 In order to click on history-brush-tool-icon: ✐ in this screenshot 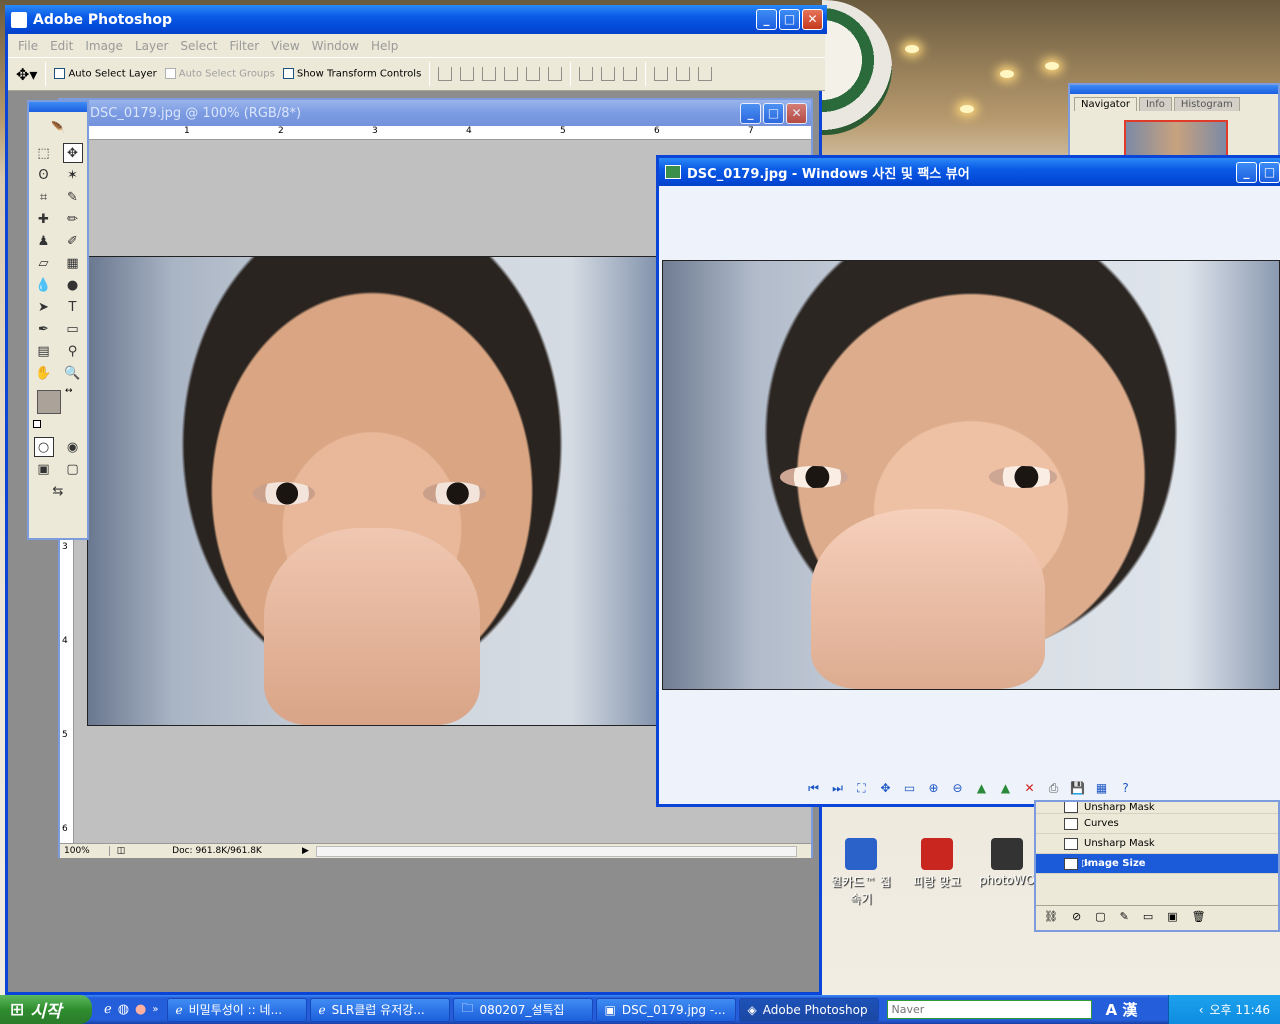, I will do `click(73, 241)`.